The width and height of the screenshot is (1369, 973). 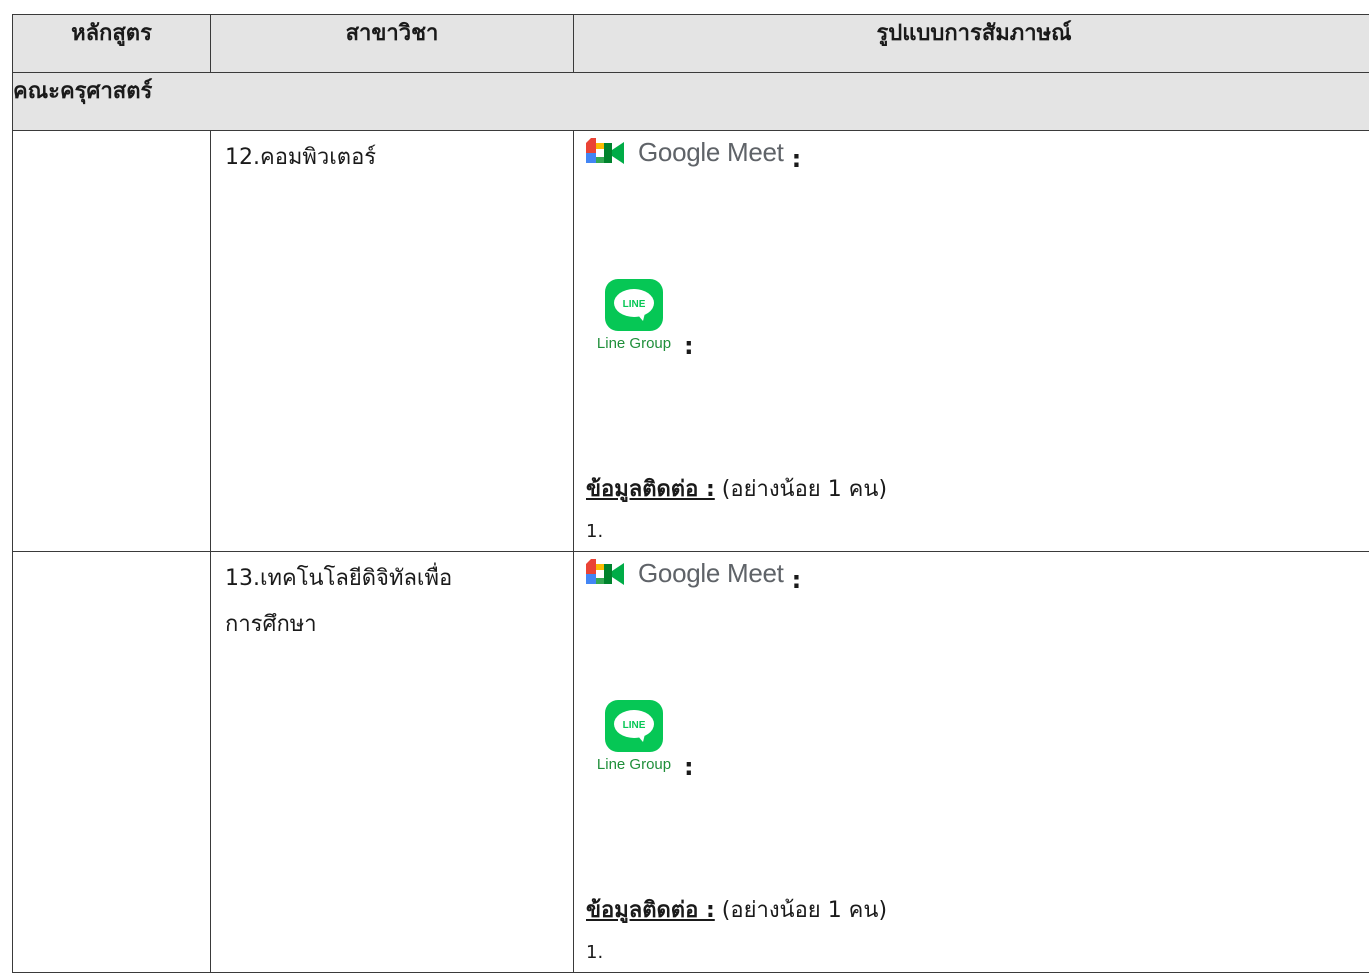 I want to click on major-cell: 12.คอมพิวเตอร์, so click(x=392, y=341).